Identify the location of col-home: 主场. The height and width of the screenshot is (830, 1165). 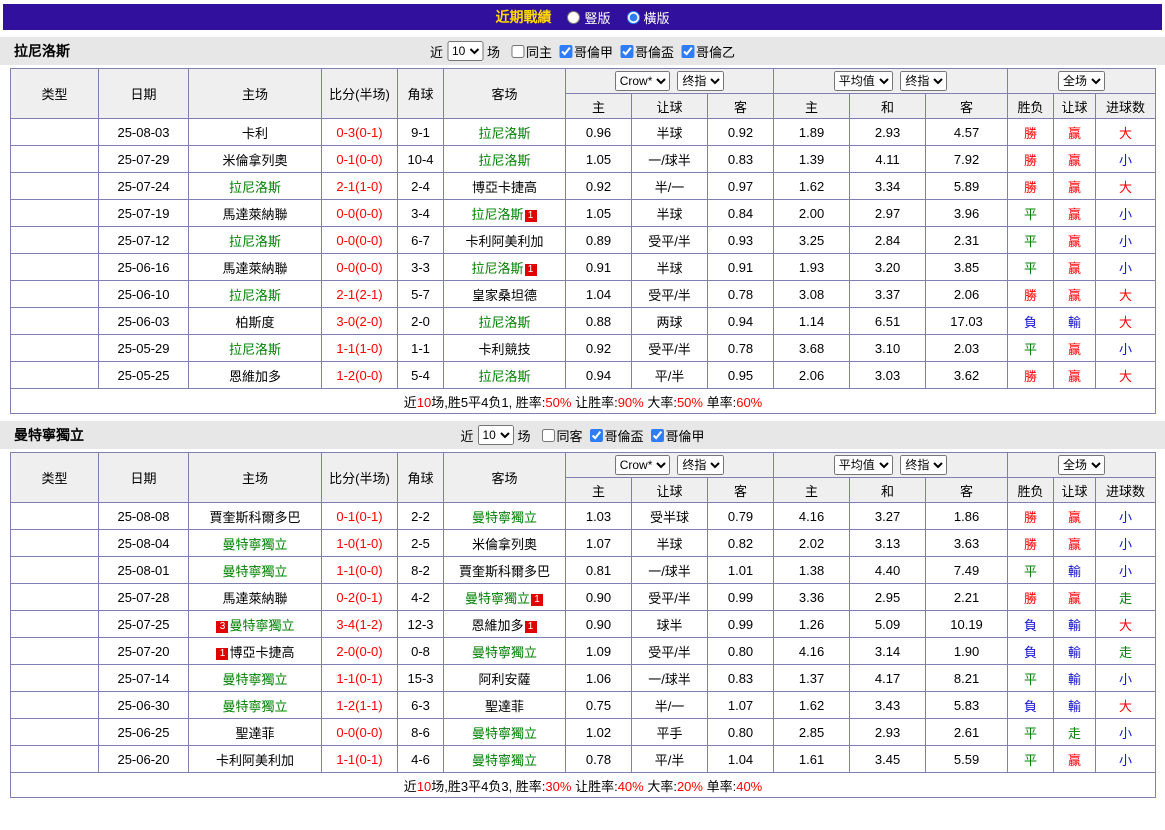
(255, 93).